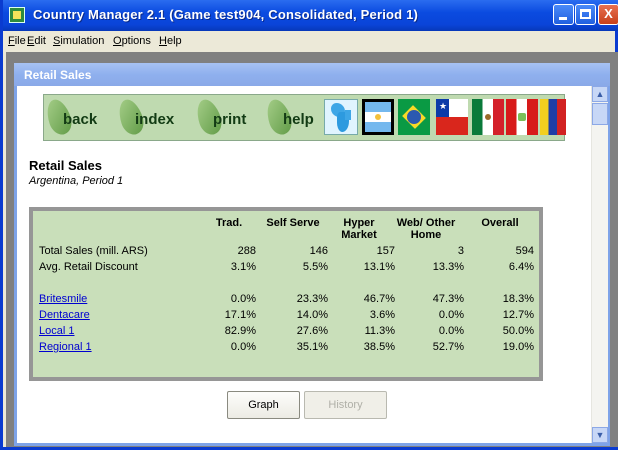 Image resolution: width=618 pixels, height=450 pixels. What do you see at coordinates (17, 15) in the screenshot?
I see `app-icon` at bounding box center [17, 15].